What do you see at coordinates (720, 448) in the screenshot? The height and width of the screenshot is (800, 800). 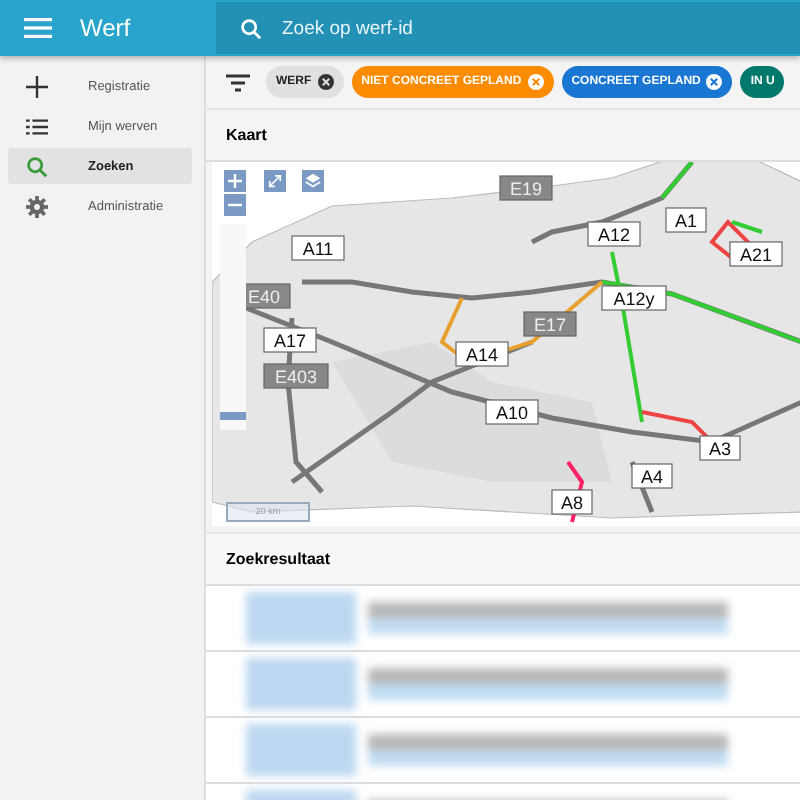 I see `road-label: A3` at bounding box center [720, 448].